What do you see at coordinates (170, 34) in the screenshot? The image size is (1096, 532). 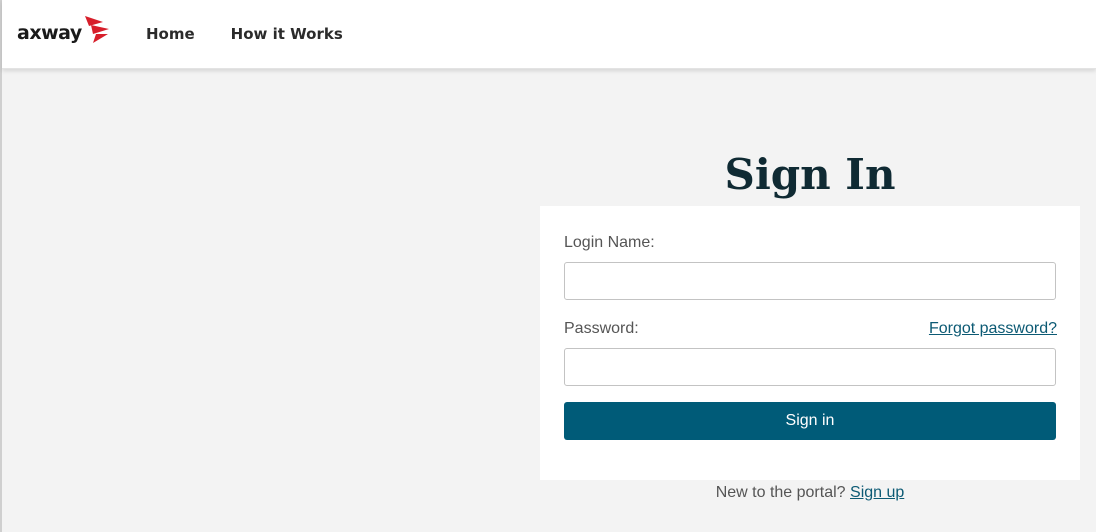 I see `nav-home-link: Home` at bounding box center [170, 34].